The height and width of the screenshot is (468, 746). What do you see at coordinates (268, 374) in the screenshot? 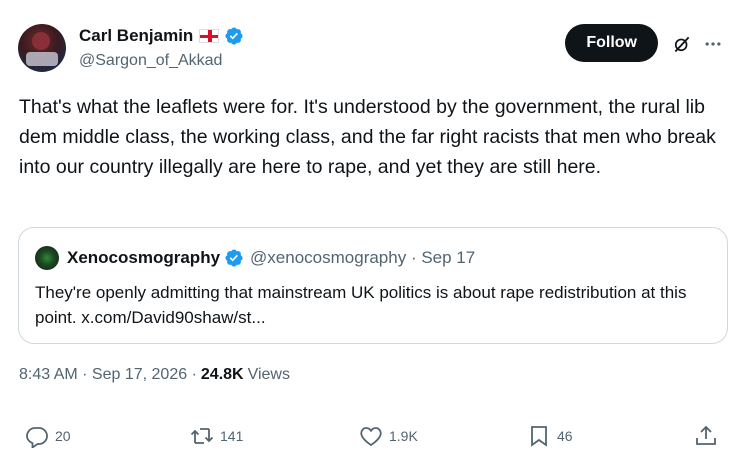
I see `views-label: Views` at bounding box center [268, 374].